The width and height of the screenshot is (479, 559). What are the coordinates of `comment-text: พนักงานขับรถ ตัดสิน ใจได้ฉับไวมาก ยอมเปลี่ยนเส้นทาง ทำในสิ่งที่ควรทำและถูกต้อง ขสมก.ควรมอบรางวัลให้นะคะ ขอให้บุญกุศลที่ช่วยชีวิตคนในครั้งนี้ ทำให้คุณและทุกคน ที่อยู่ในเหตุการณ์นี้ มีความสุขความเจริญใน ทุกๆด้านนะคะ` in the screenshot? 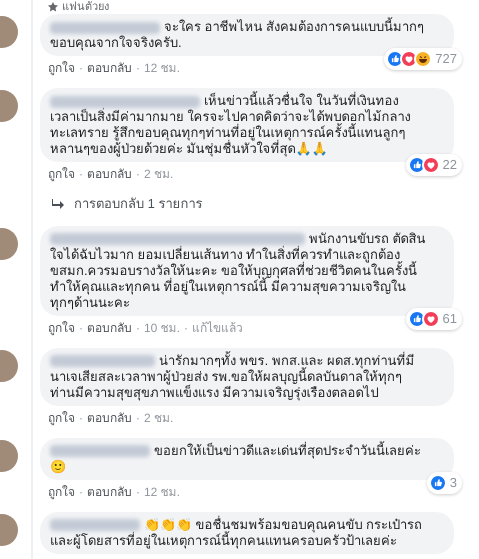 It's located at (238, 270).